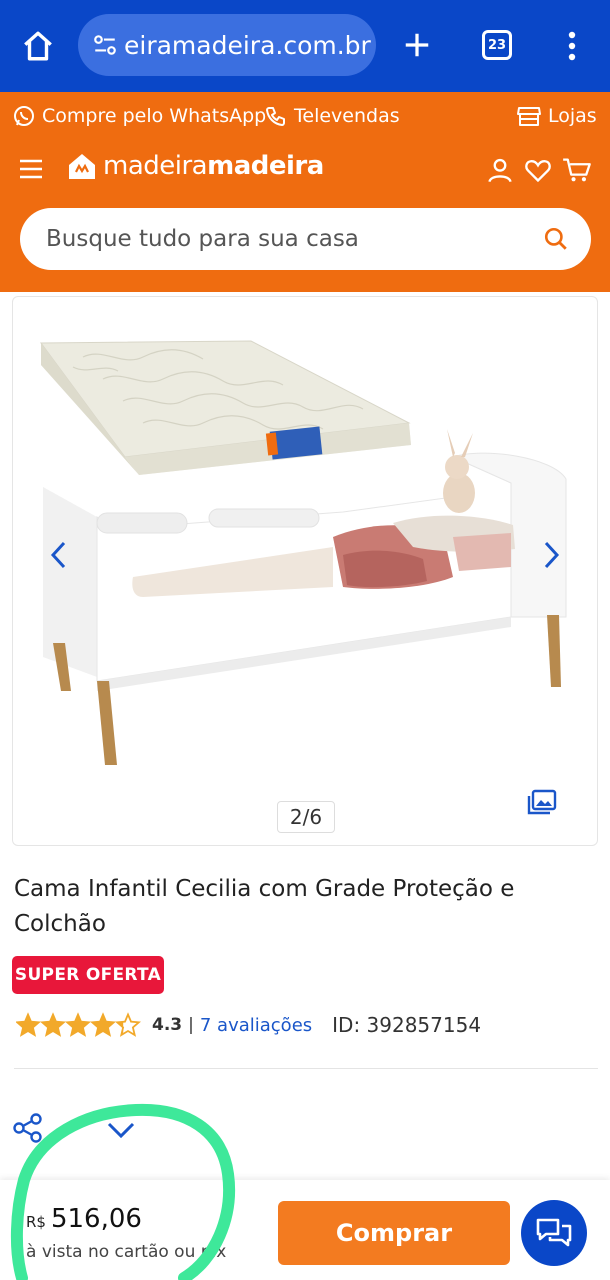  Describe the element at coordinates (347, 116) in the screenshot. I see `televendas-label: Televendas` at that location.